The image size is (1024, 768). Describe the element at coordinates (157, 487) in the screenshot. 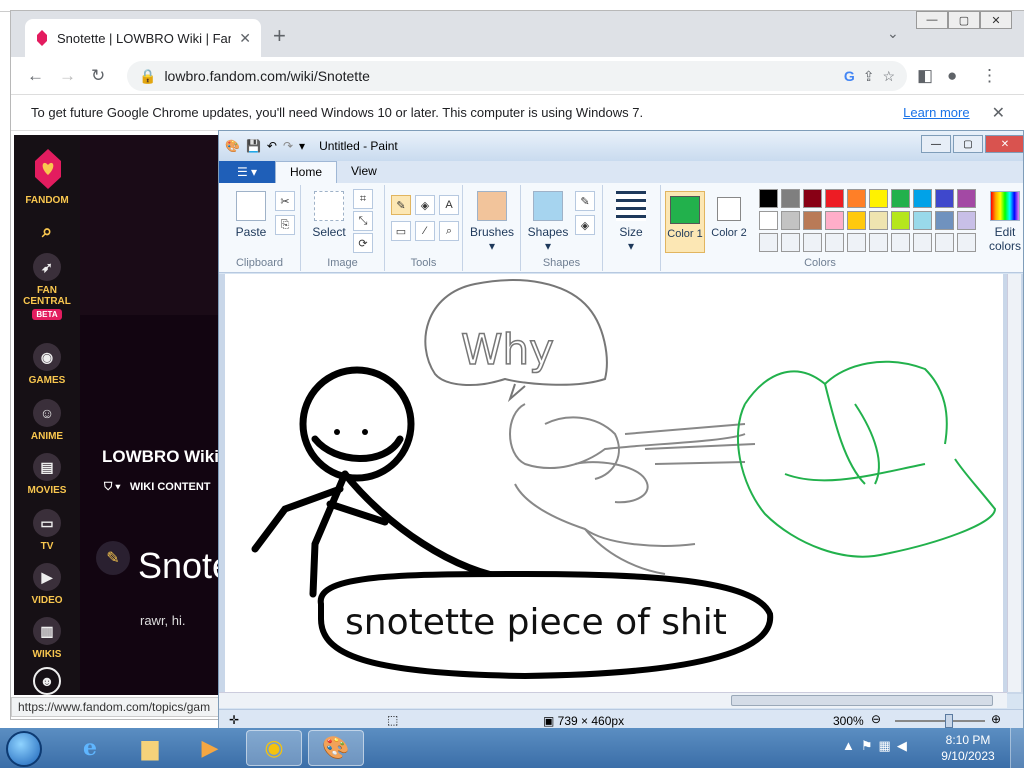

I see `wiki-content-nav: ⛉ ▾ WIKI CONTENT` at that location.